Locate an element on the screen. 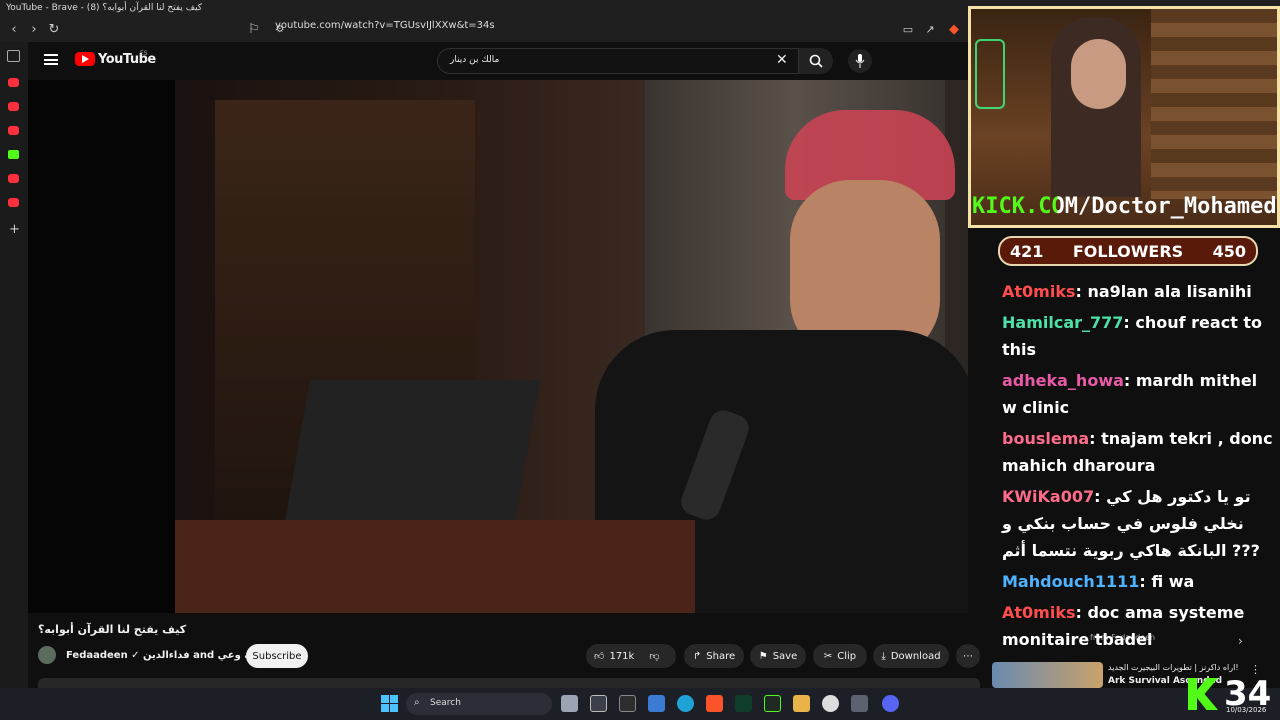 This screenshot has height=720, width=1280. video-title: كيف يفتح لنا القرآن أبوابه؟ is located at coordinates (112, 629).